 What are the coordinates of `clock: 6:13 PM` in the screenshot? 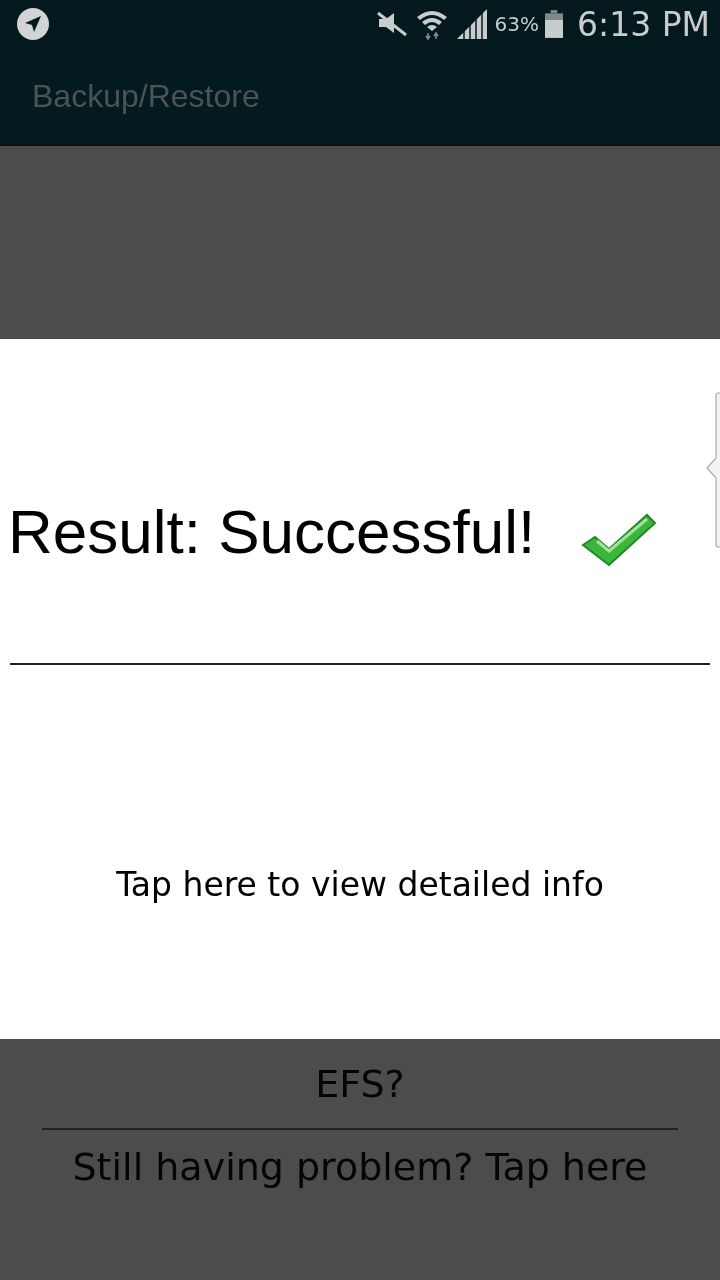 It's located at (643, 24).